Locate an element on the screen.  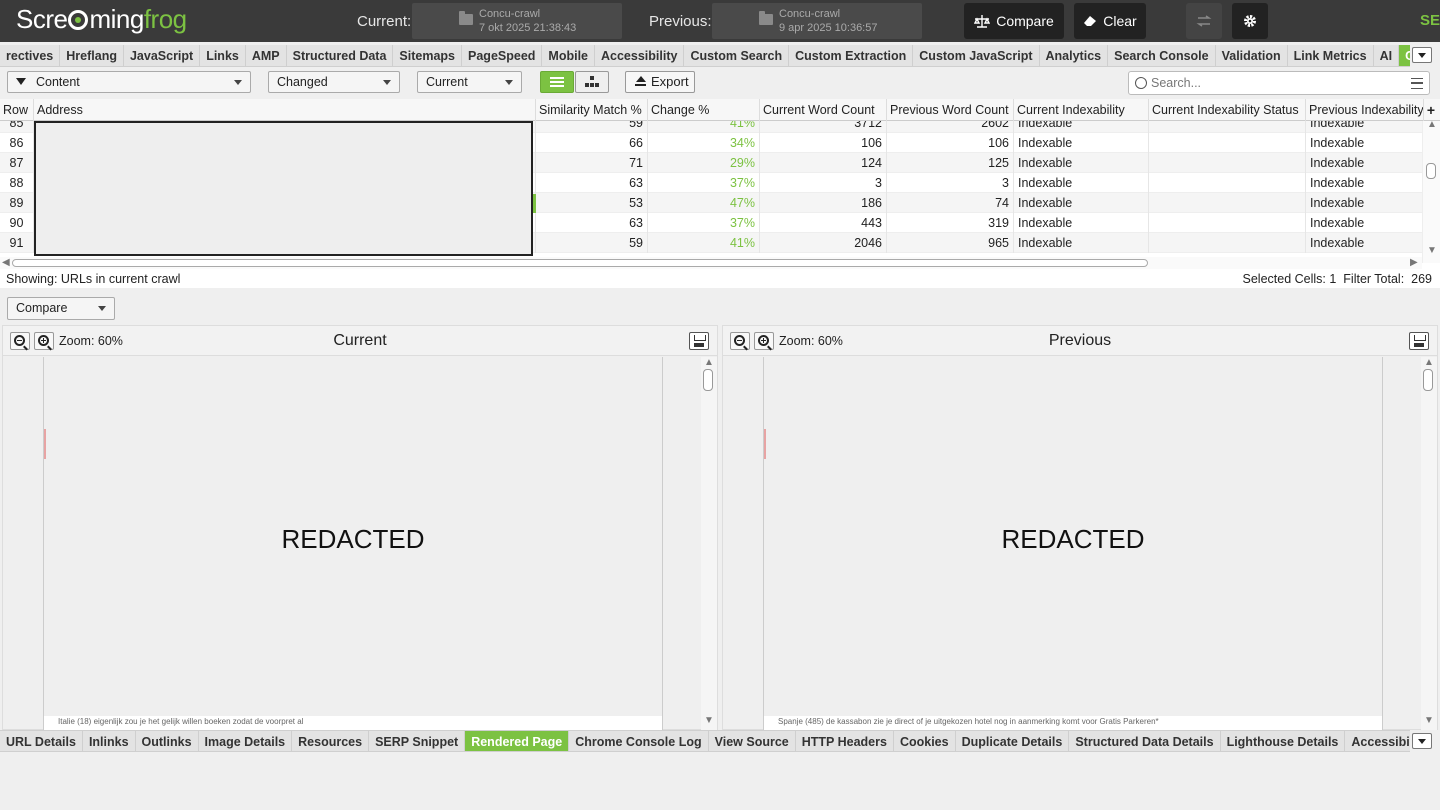
cell-previous-word-count: 3 is located at coordinates (950, 183).